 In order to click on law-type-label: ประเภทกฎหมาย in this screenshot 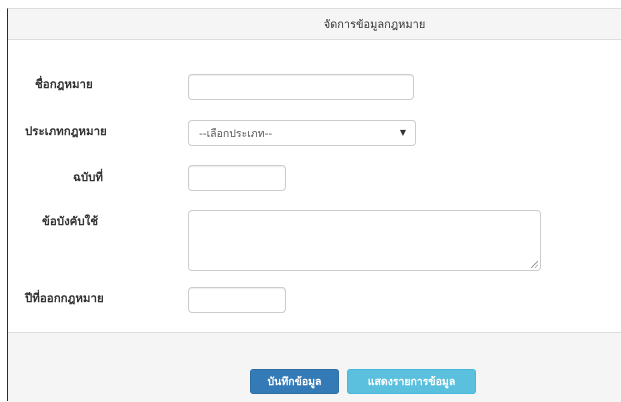, I will do `click(66, 131)`.